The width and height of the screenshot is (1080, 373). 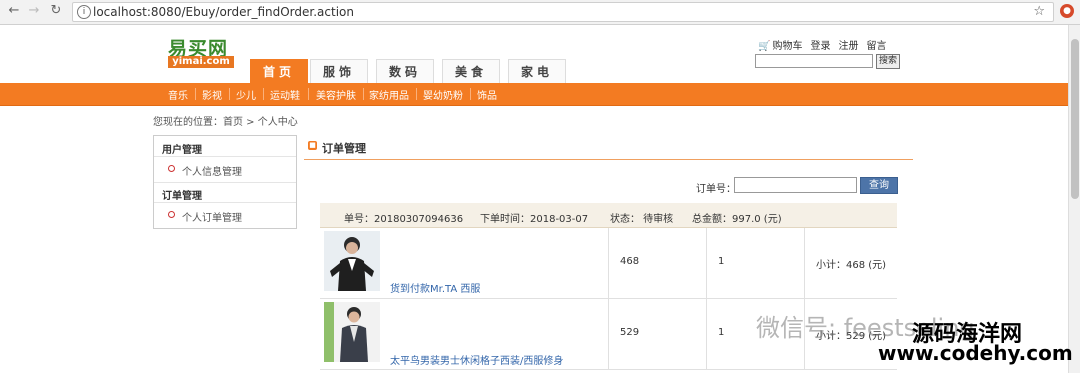 What do you see at coordinates (534, 219) in the screenshot?
I see `order-time: 下单时间：2018-03-07` at bounding box center [534, 219].